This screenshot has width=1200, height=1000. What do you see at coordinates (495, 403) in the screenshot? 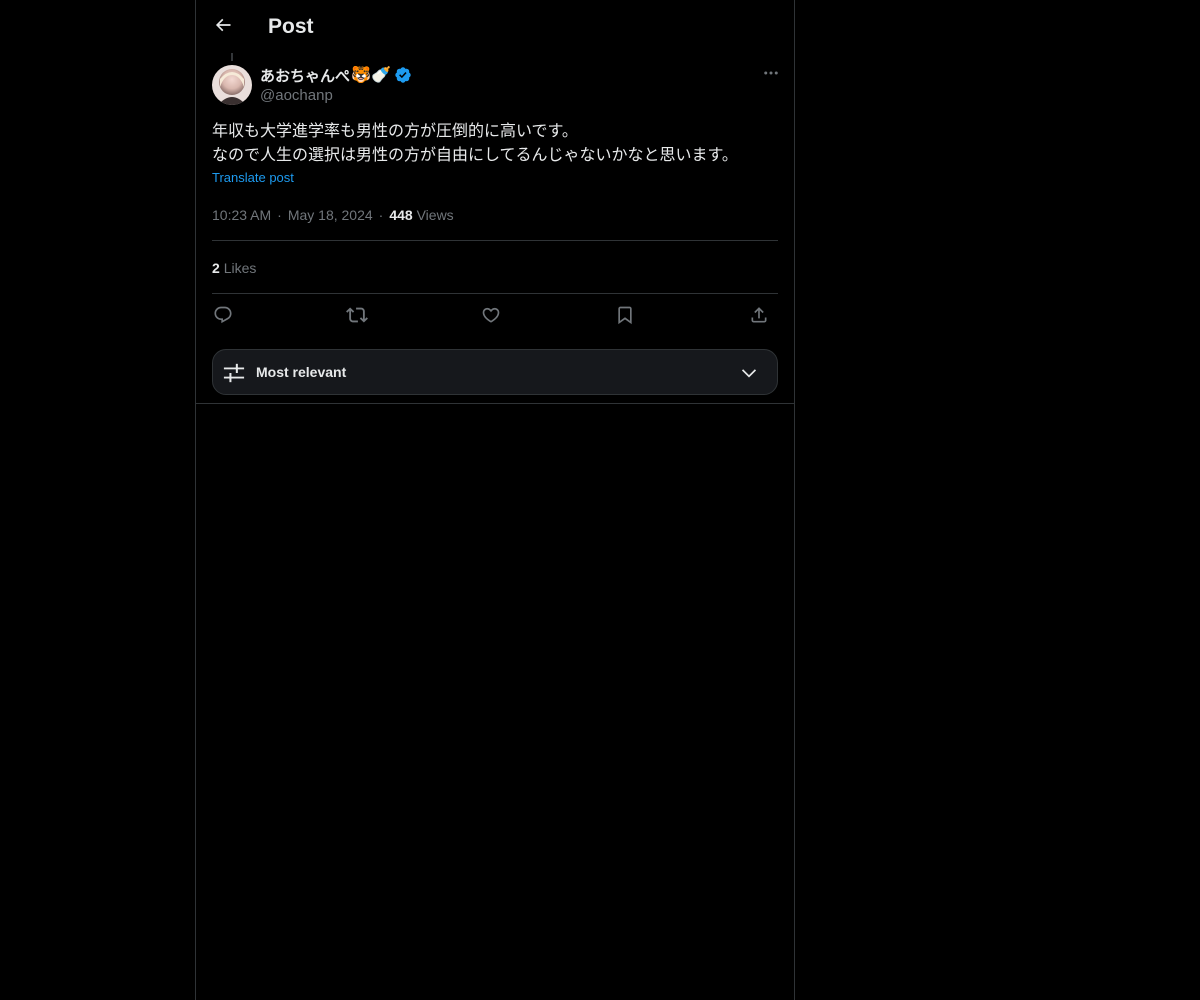
I see `section-divider` at bounding box center [495, 403].